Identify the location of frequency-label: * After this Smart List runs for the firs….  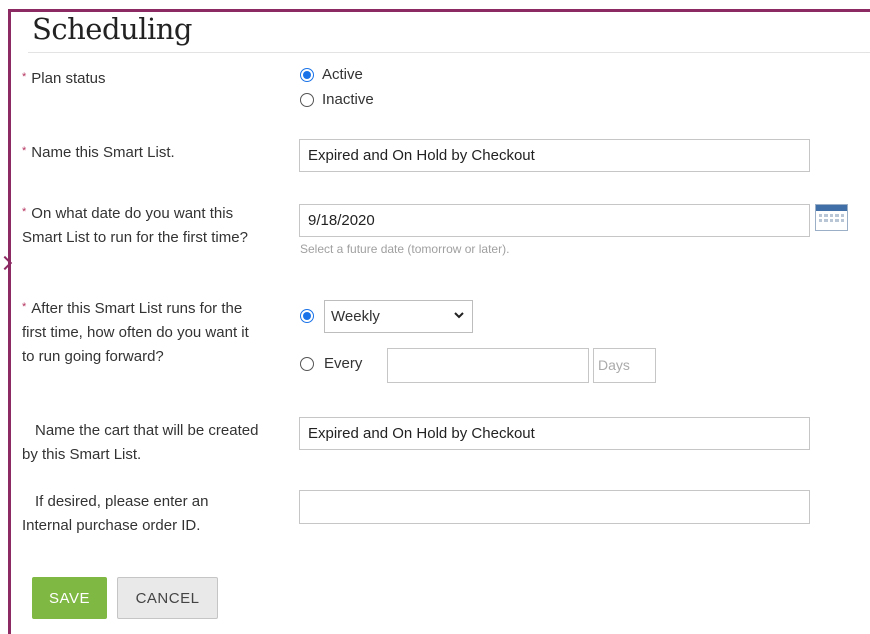
(135, 332).